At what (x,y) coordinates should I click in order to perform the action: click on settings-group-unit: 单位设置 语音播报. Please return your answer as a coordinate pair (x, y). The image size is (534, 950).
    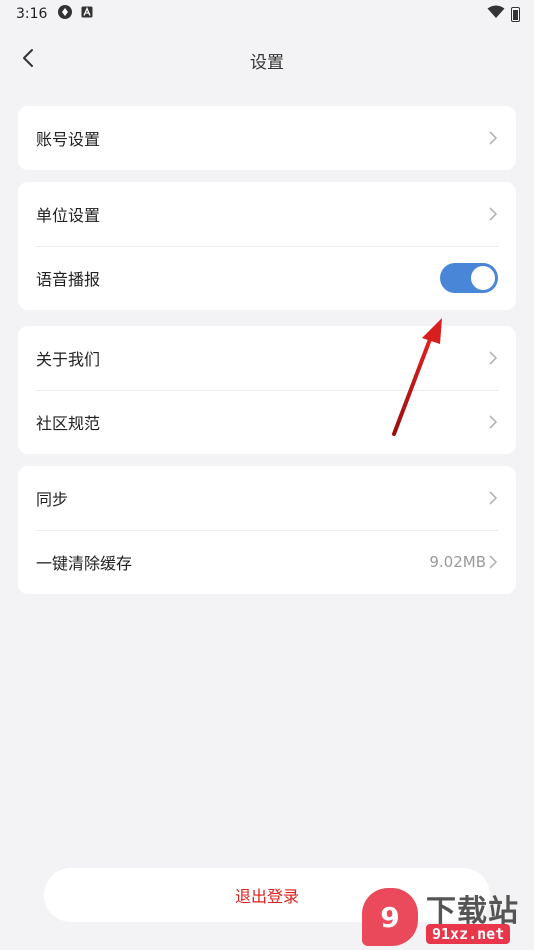
    Looking at the image, I should click on (267, 246).